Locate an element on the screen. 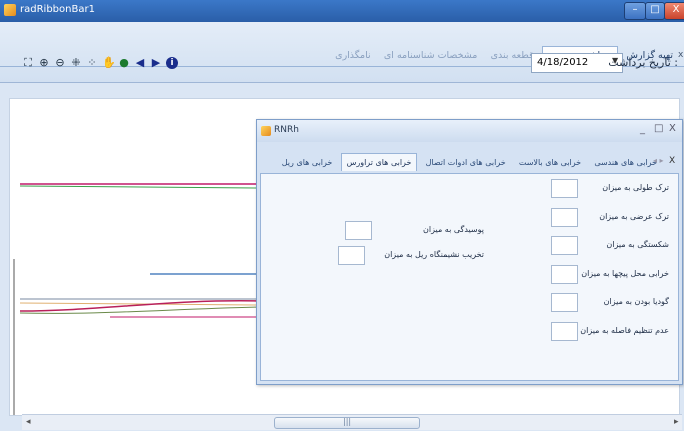 This screenshot has width=684, height=431. date-label: تاریخ برداشت : is located at coordinates (643, 62).